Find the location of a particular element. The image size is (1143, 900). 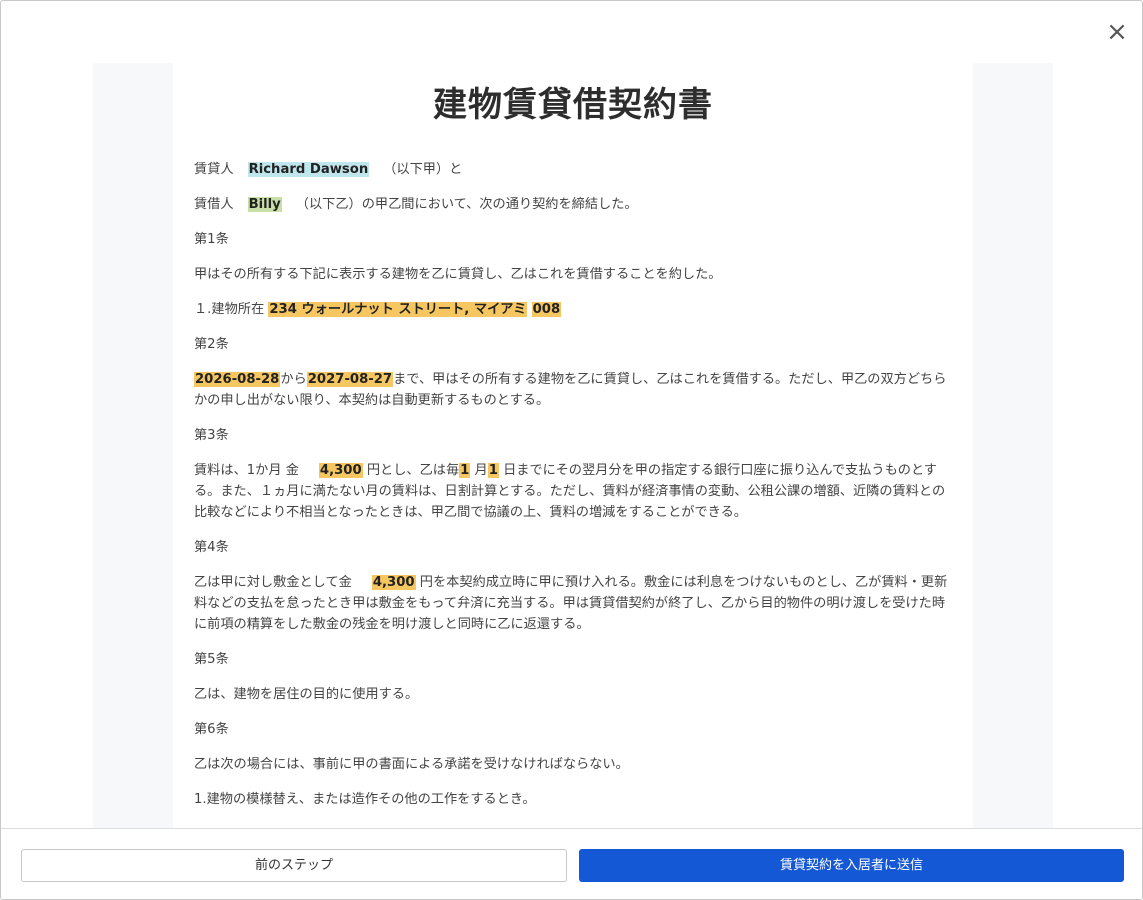

payment-day-field: 1 is located at coordinates (493, 470).